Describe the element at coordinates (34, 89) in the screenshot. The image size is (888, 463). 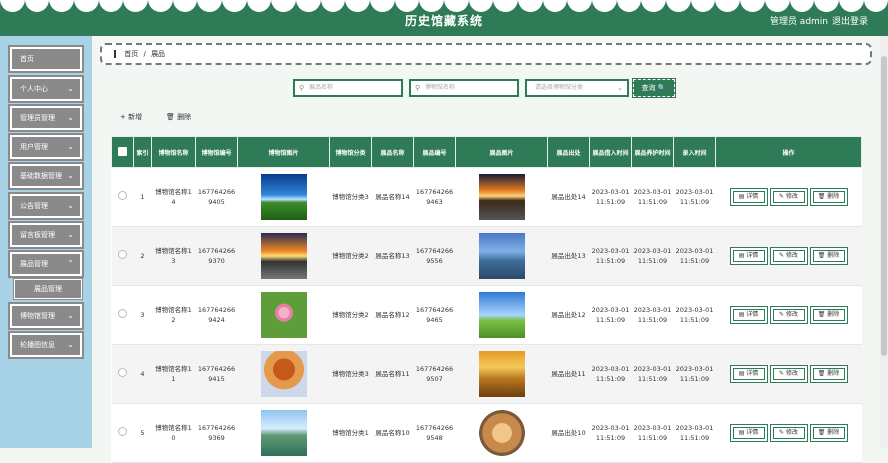
I see `sidebar-item-label: 个人中心` at that location.